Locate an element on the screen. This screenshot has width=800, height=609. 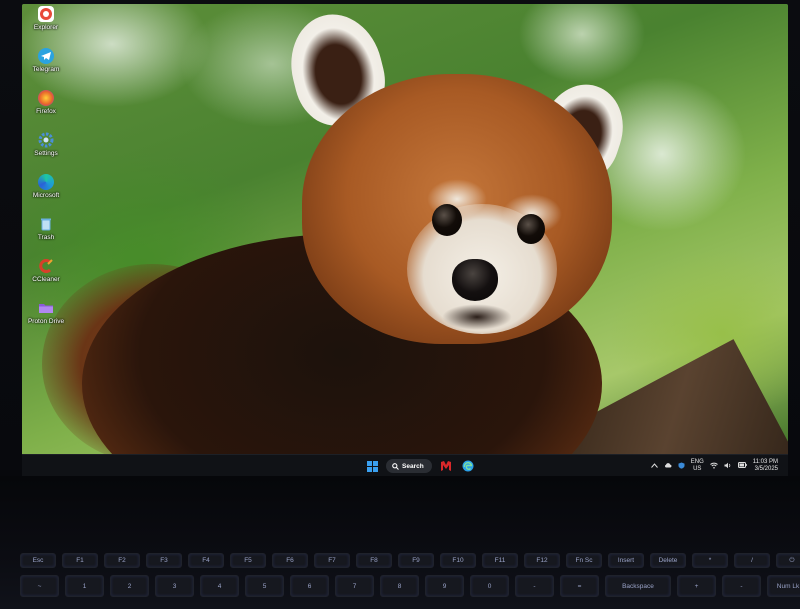
key-2: 2 is located at coordinates (129, 586).